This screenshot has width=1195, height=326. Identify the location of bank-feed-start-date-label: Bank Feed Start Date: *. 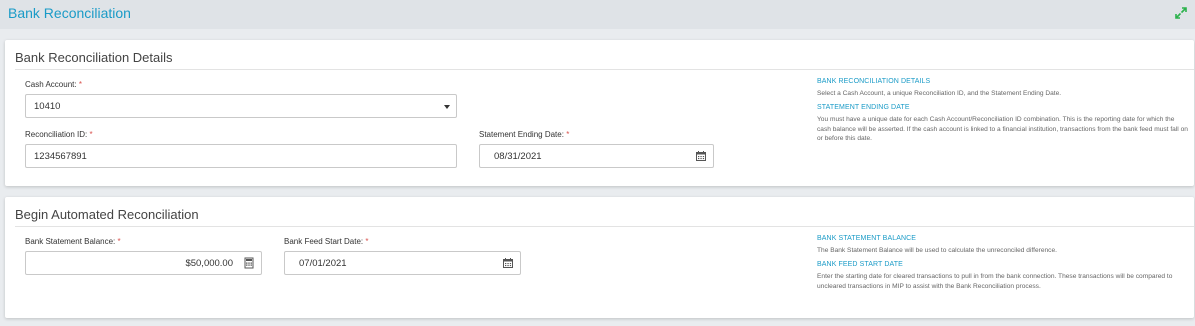
(326, 241).